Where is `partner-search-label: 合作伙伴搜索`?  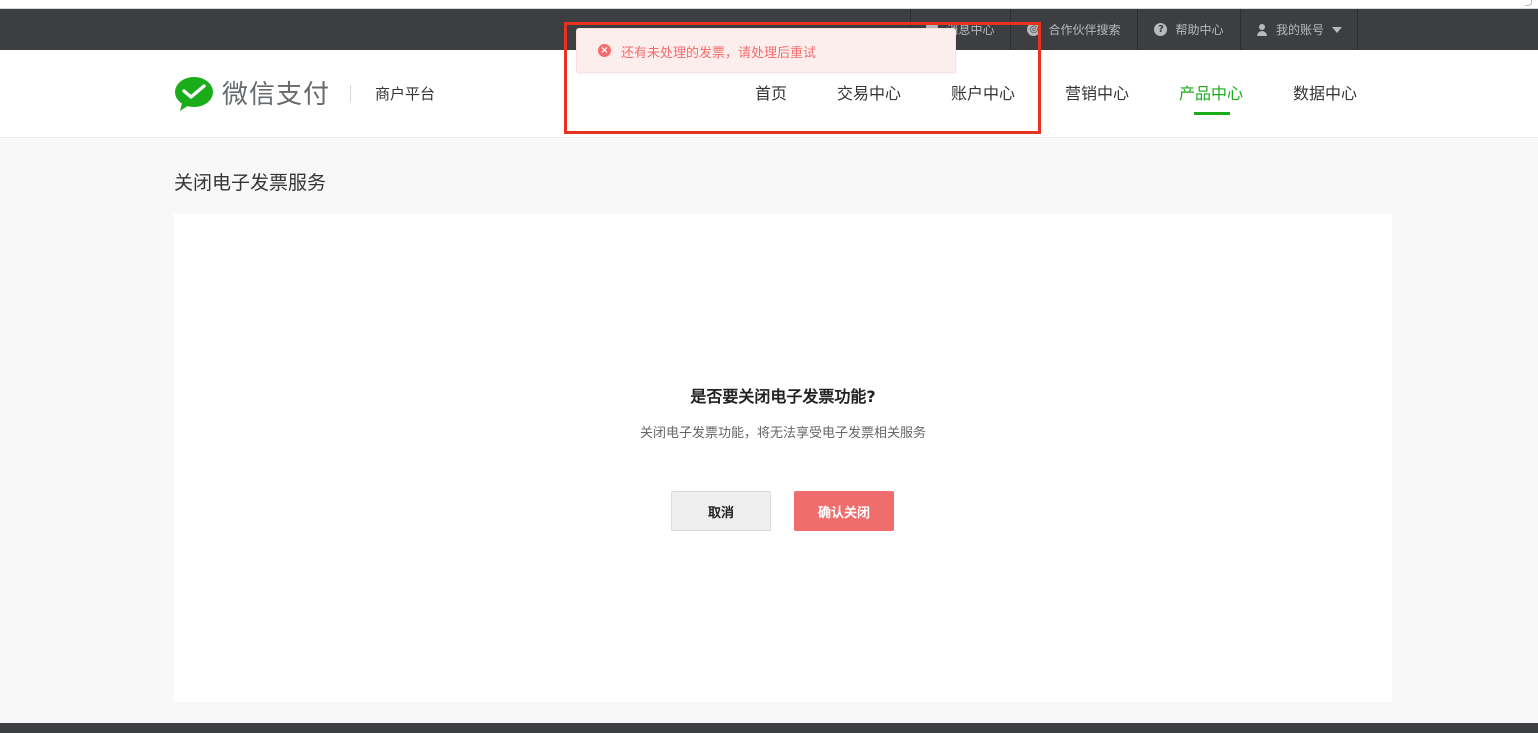 partner-search-label: 合作伙伴搜索 is located at coordinates (1084, 30).